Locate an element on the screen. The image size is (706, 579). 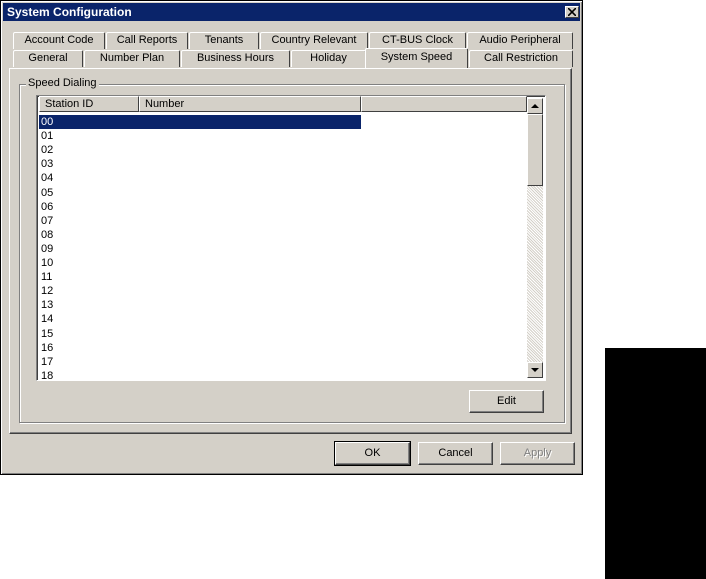
window-title: System Configuration is located at coordinates (69, 12).